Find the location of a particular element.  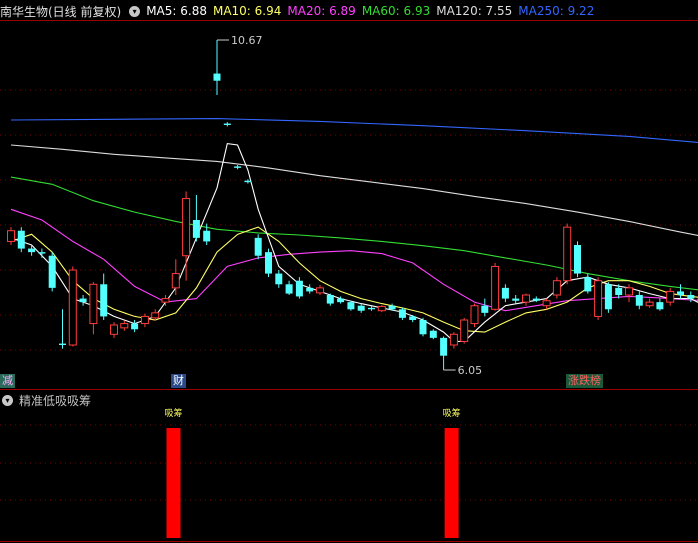

marker-reduce: 减 is located at coordinates (7, 381).